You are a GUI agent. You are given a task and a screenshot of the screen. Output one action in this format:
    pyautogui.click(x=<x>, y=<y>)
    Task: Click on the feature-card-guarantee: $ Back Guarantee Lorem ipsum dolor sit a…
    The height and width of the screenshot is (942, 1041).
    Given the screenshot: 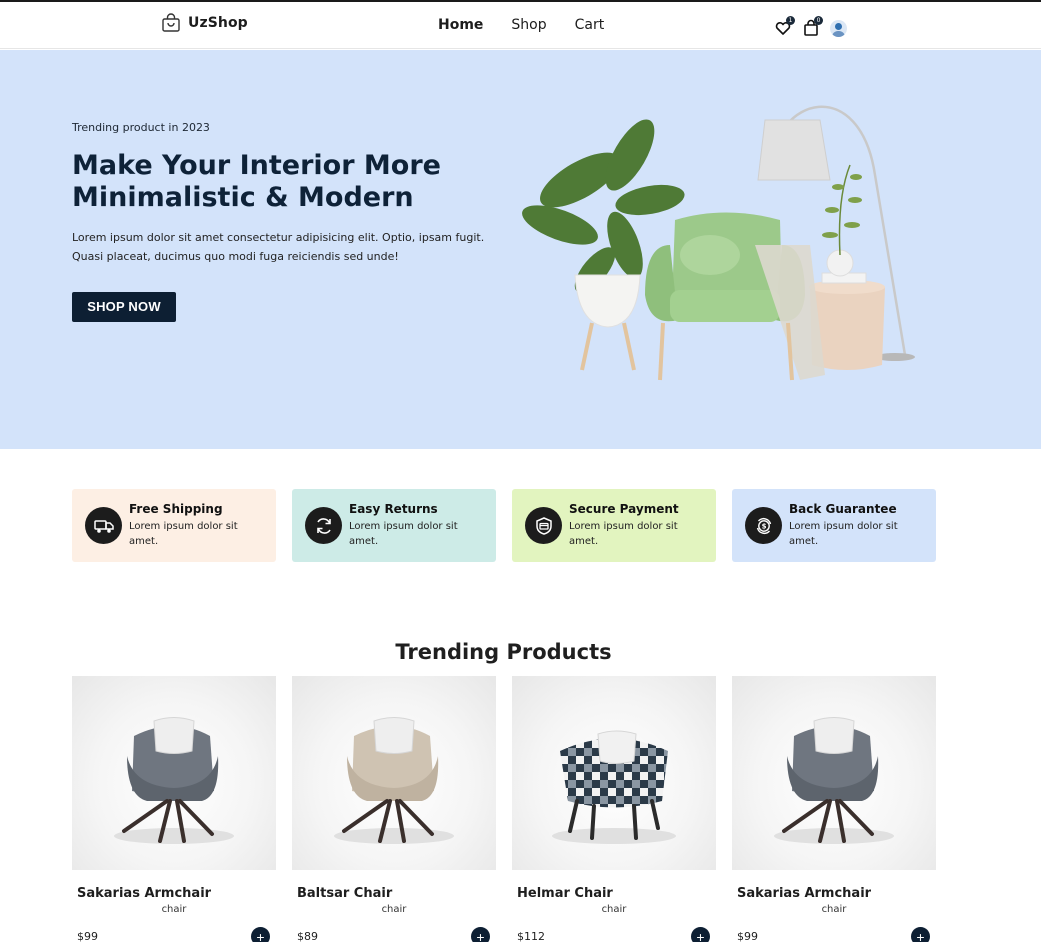 What is the action you would take?
    pyautogui.click(x=834, y=525)
    